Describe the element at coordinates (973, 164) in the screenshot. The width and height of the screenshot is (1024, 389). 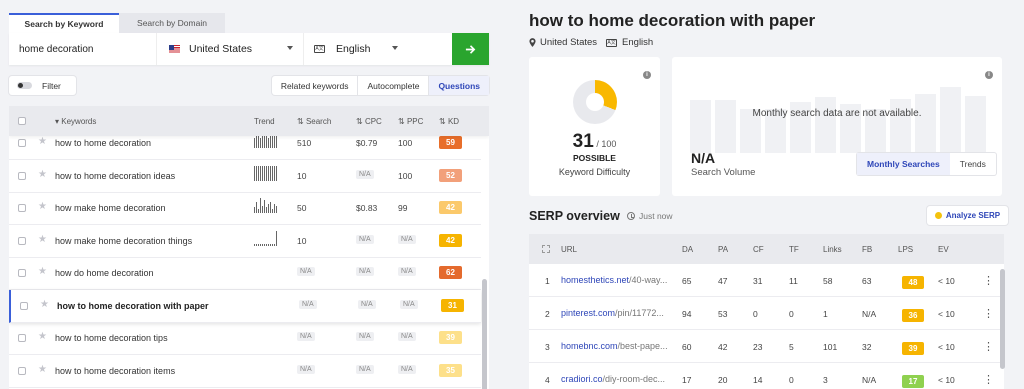
I see `tab-trends: Trends` at that location.